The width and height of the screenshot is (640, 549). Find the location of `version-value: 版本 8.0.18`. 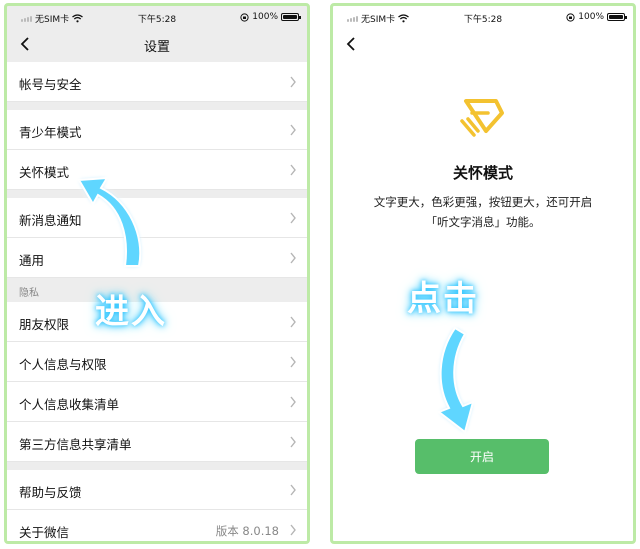

version-value: 版本 8.0.18 is located at coordinates (247, 531).